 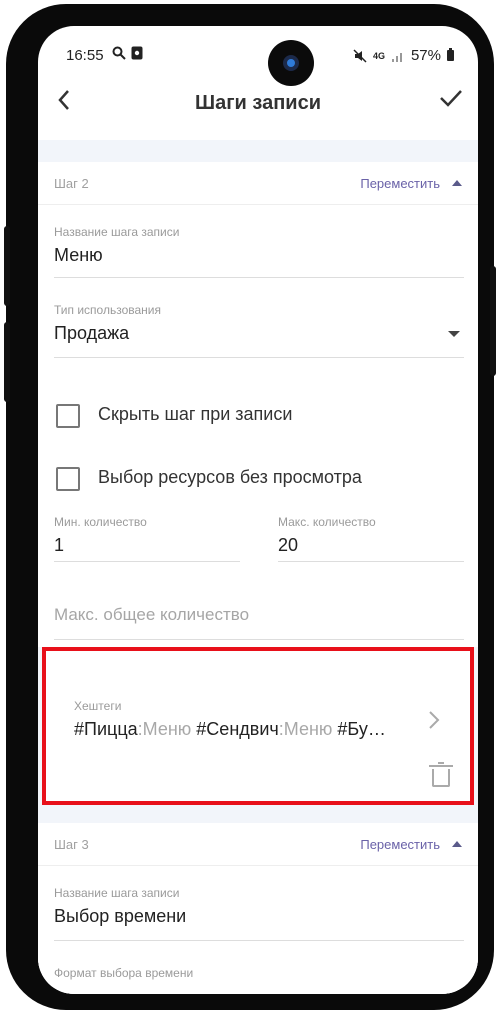 I want to click on step-label: Шаг 3, so click(x=71, y=844).